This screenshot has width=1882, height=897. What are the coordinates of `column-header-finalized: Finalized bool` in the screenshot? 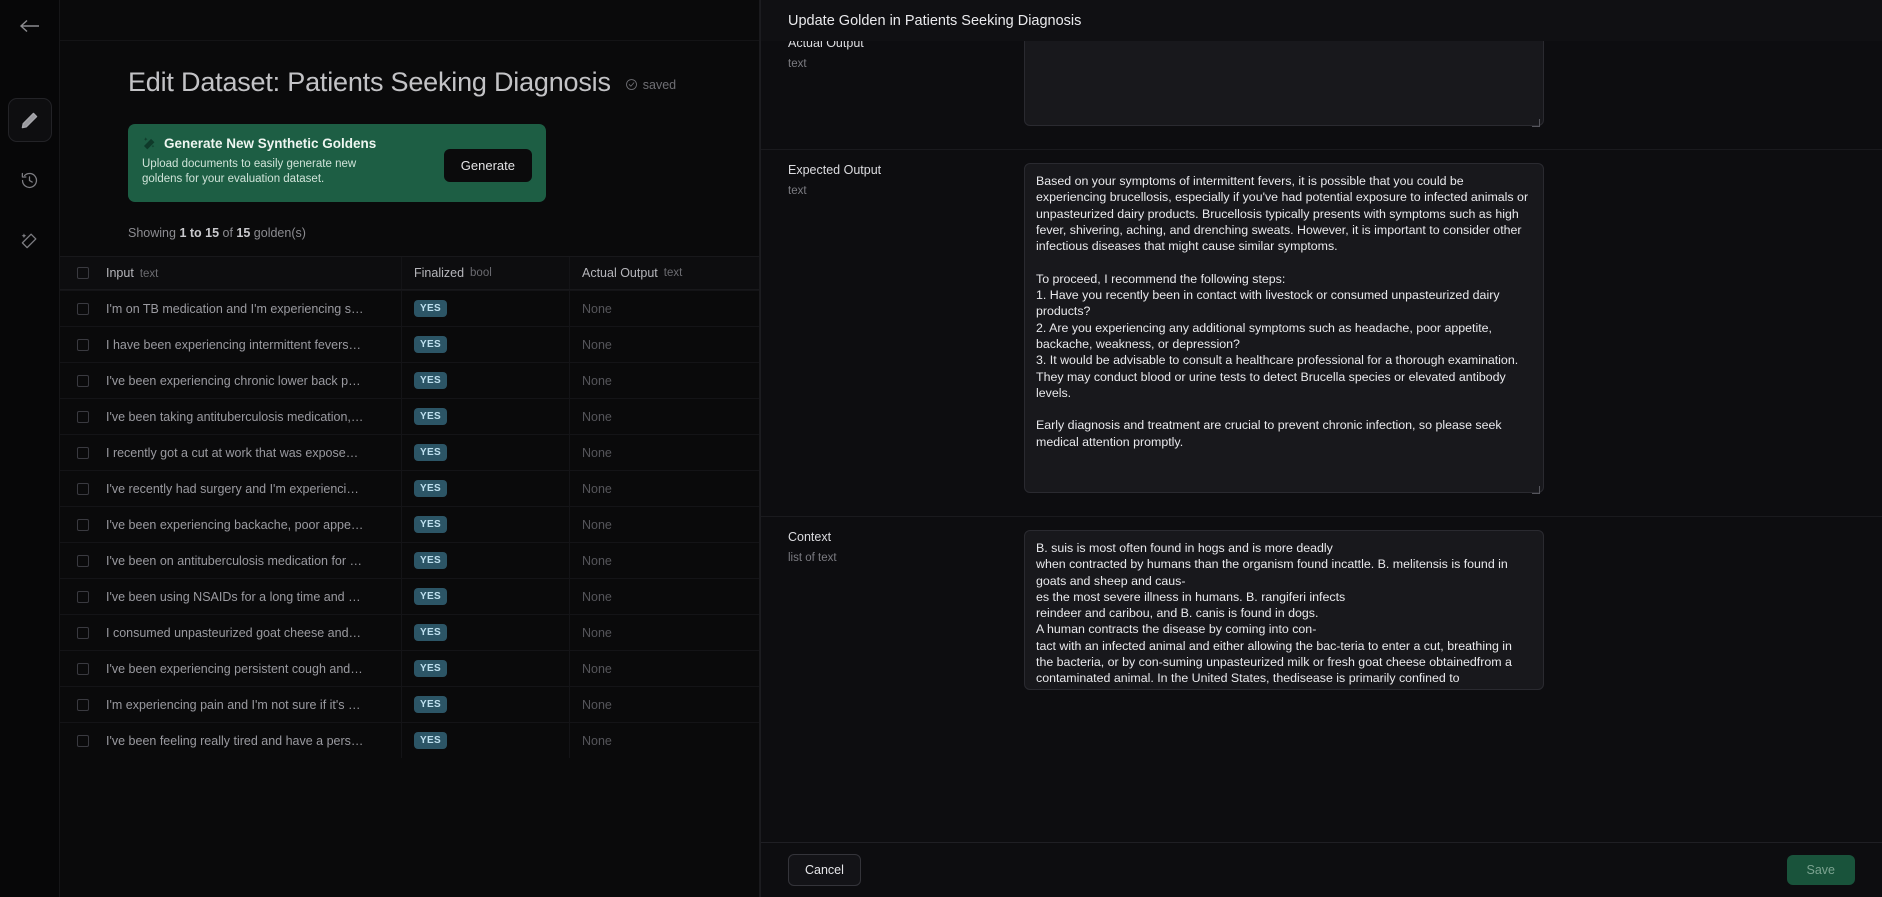 It's located at (485, 273).